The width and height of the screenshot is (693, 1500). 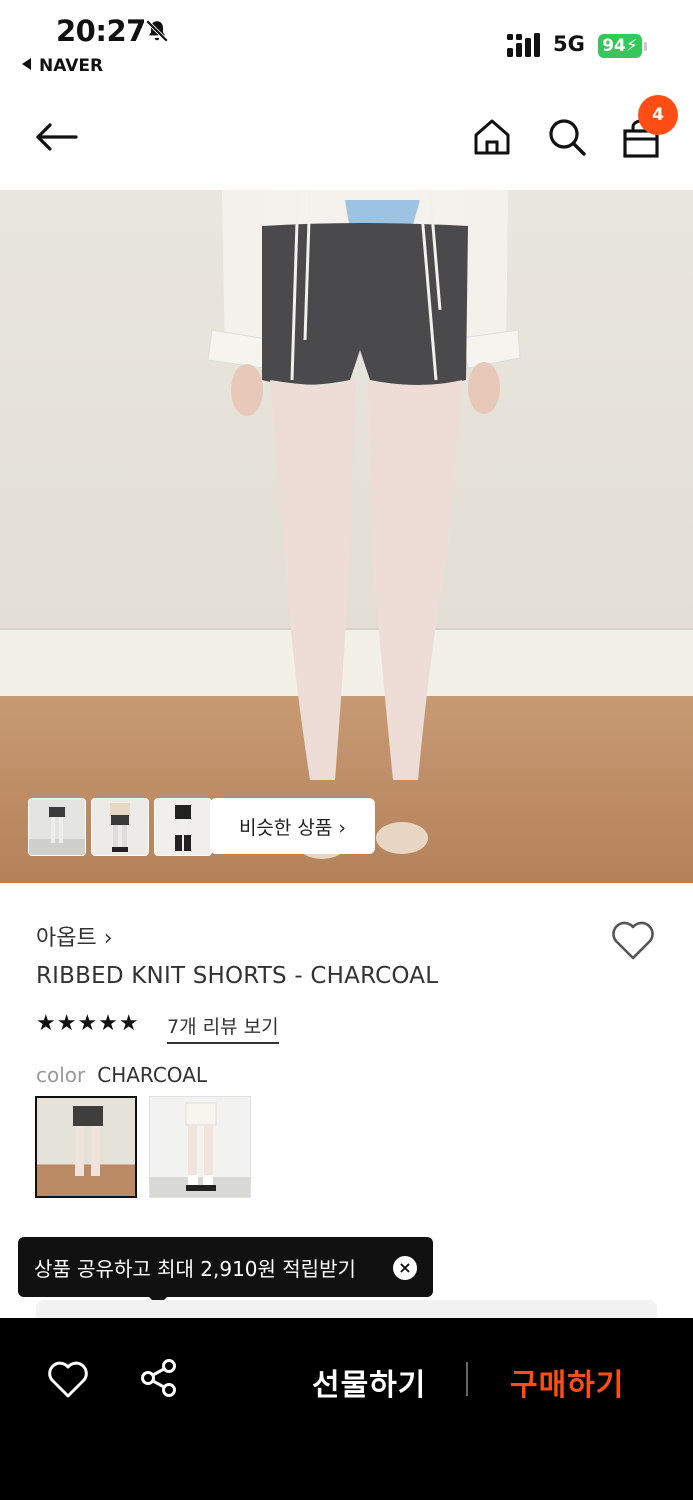 What do you see at coordinates (569, 44) in the screenshot?
I see `network-type: 5G` at bounding box center [569, 44].